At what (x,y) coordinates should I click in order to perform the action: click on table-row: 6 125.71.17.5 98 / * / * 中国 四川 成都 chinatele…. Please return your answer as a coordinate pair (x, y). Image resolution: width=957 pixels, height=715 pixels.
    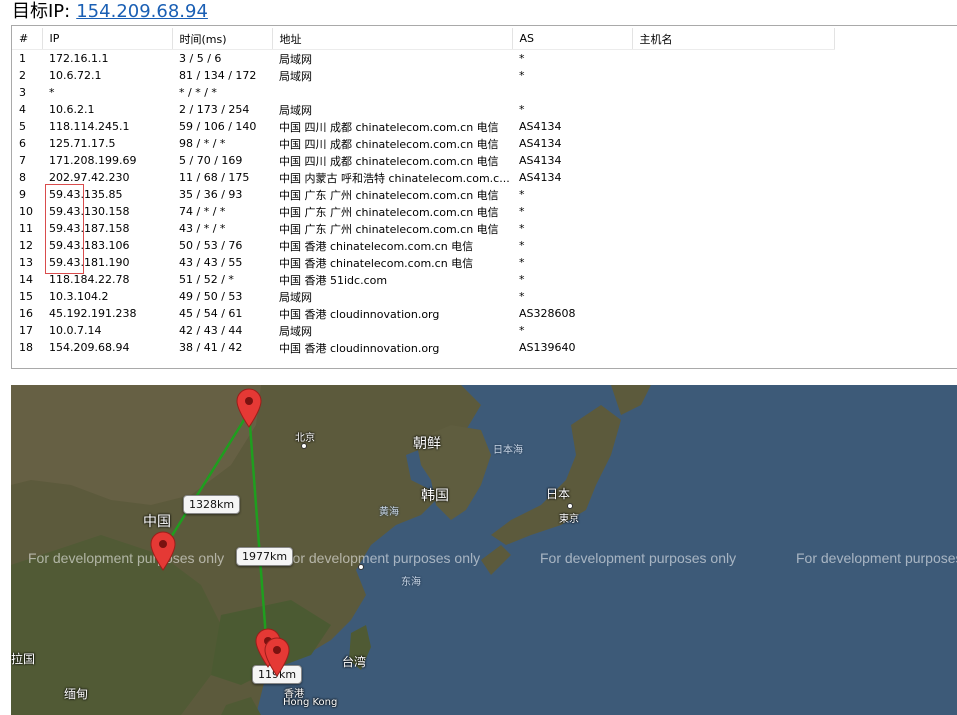
    Looking at the image, I should click on (423, 143).